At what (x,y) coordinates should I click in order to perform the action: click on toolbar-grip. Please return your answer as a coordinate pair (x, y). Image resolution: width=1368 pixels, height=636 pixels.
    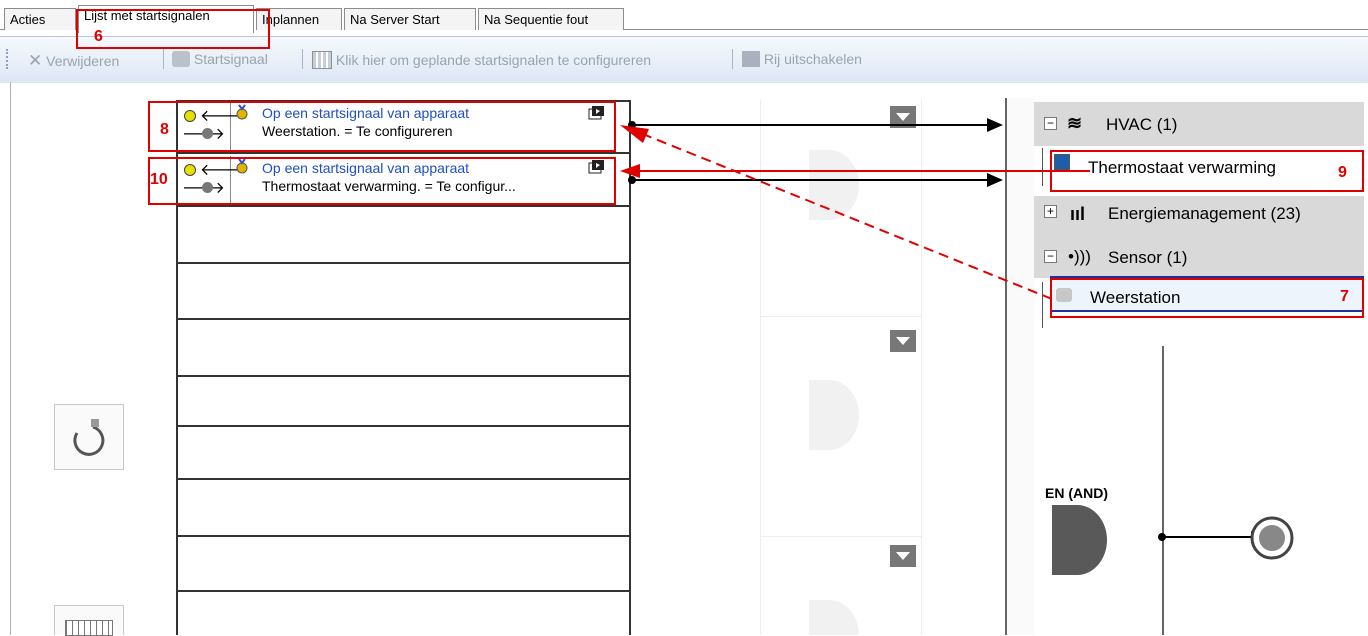
    Looking at the image, I should click on (8, 59).